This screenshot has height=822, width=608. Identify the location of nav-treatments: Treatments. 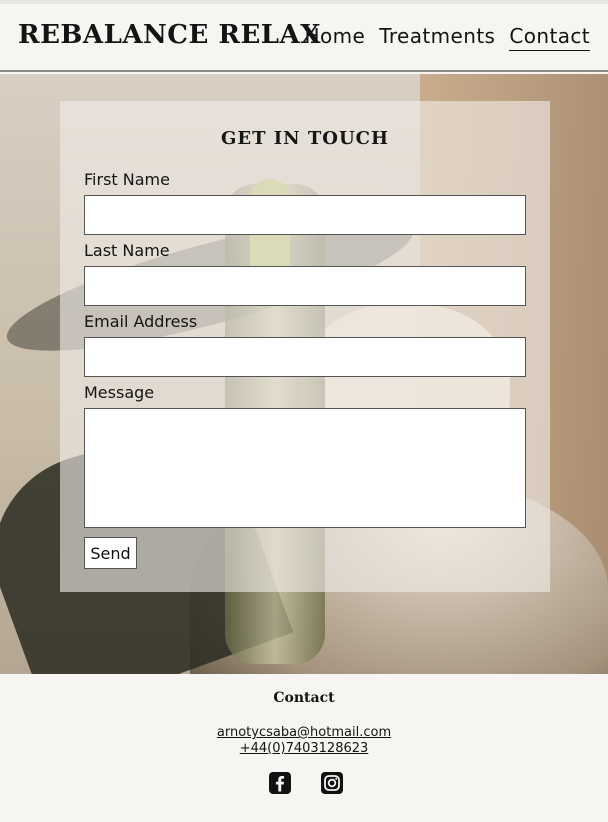
(437, 37).